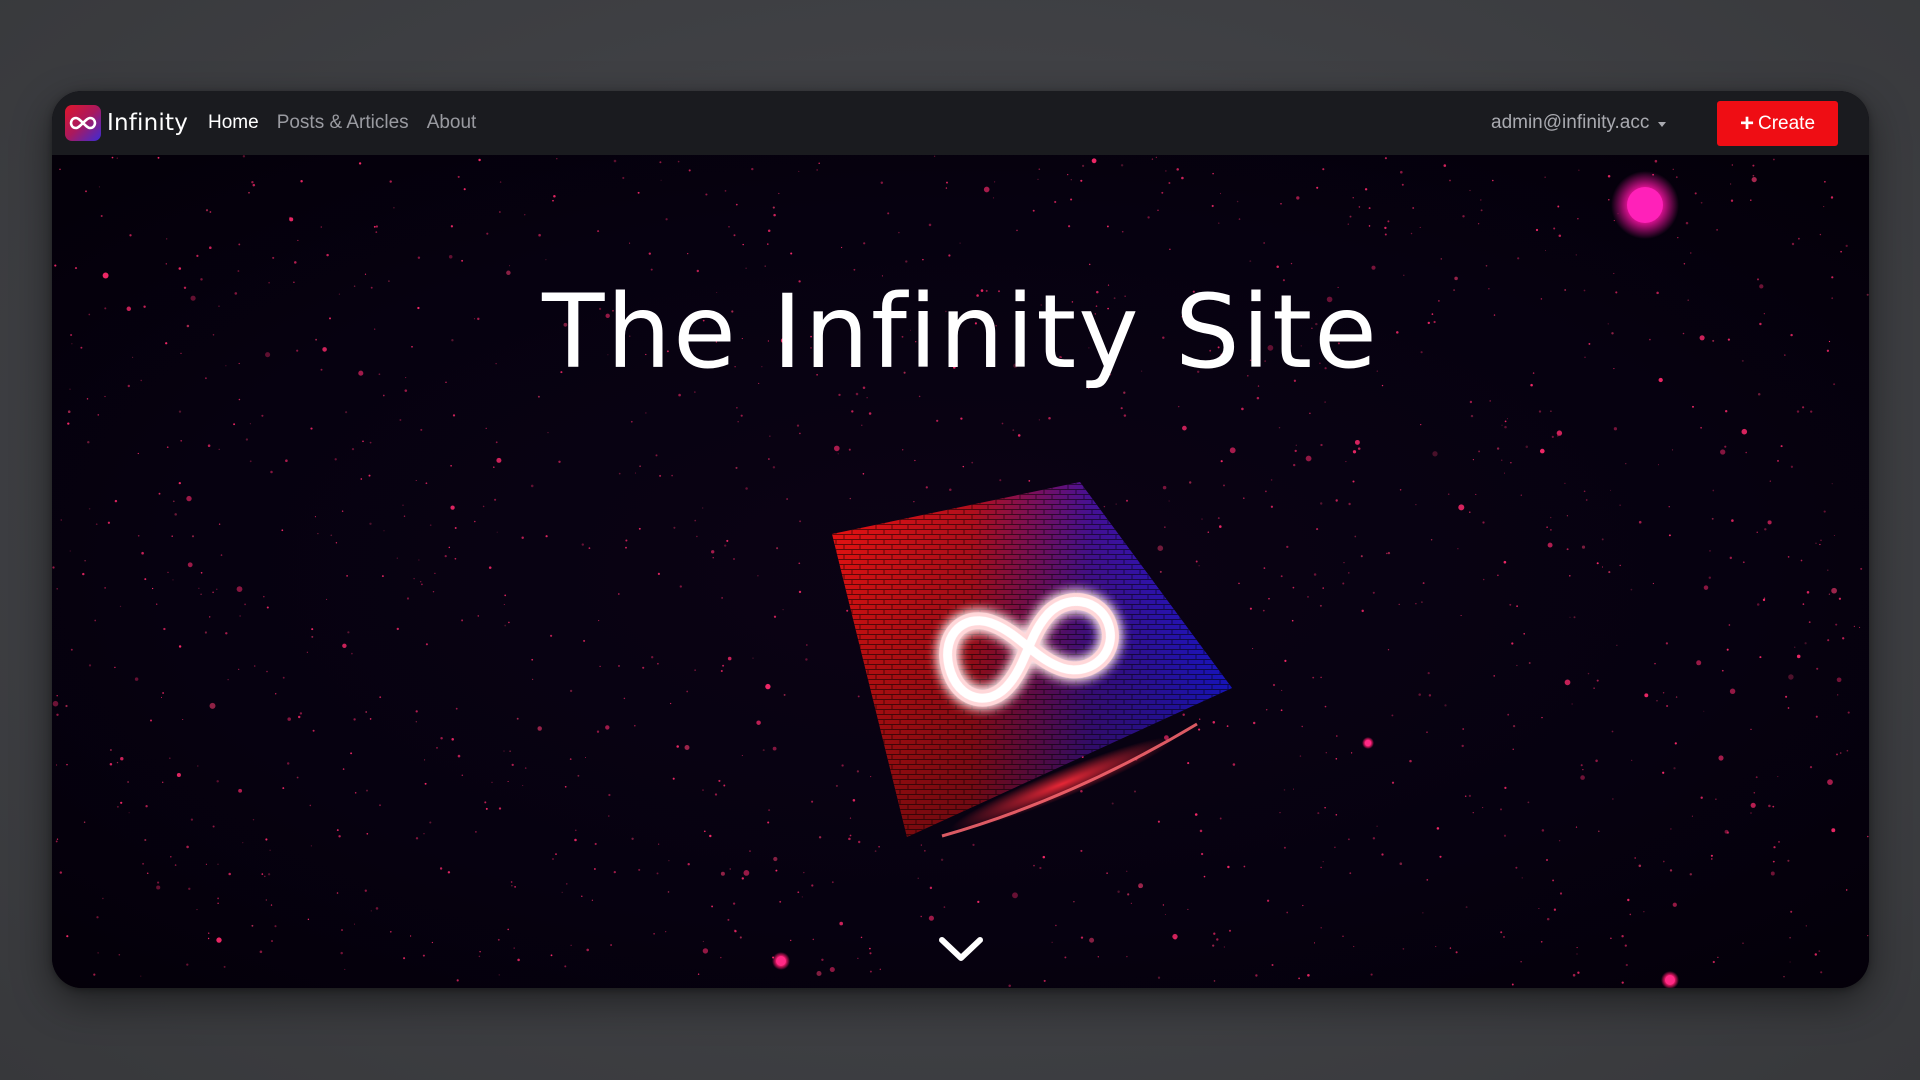 The height and width of the screenshot is (1080, 1920). Describe the element at coordinates (343, 123) in the screenshot. I see `nav-link-posts-articles: Posts & Articles` at that location.